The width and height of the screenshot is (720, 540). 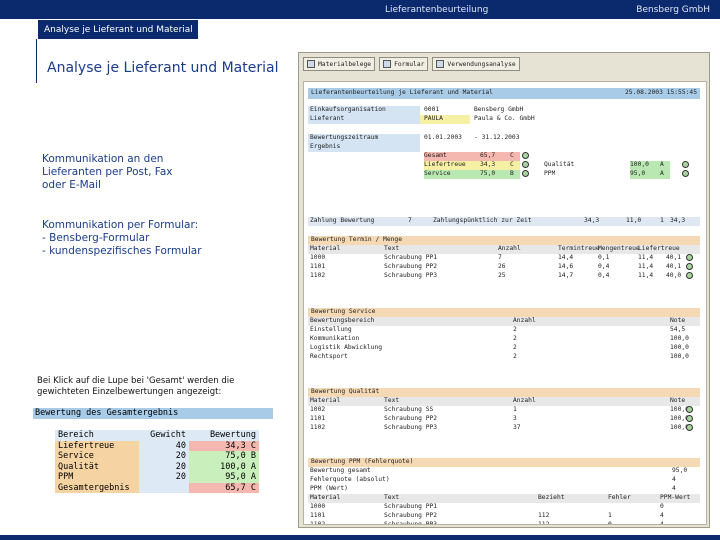 I want to click on service-row: Kommunikation 2 100,0, so click(x=504, y=339).